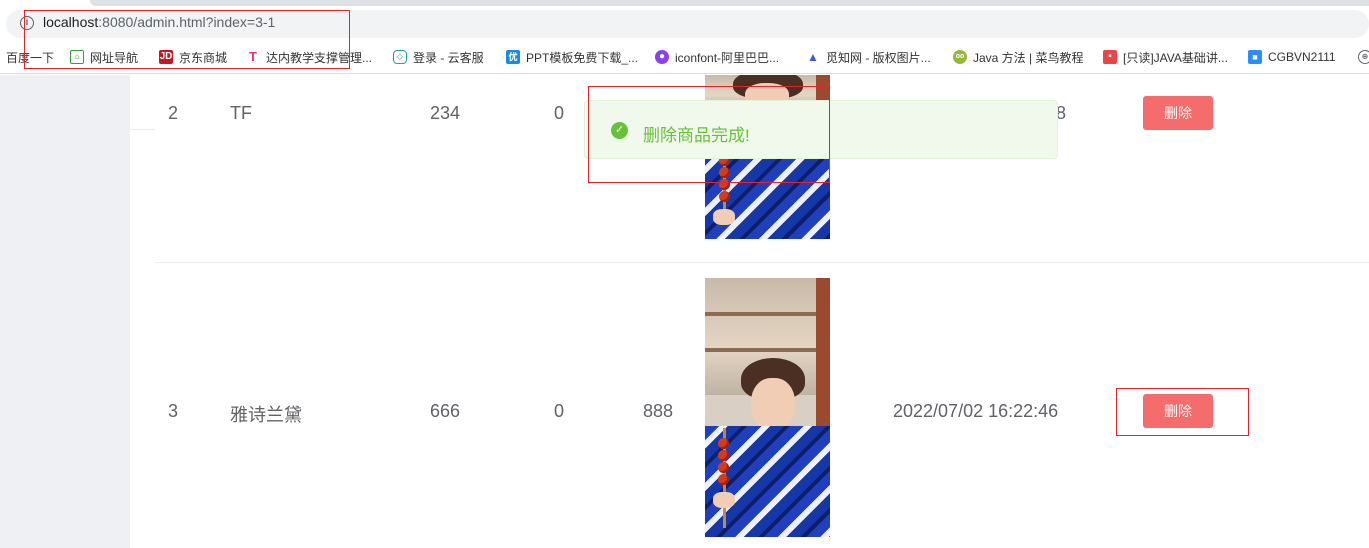  What do you see at coordinates (173, 113) in the screenshot?
I see `cell-id: 2` at bounding box center [173, 113].